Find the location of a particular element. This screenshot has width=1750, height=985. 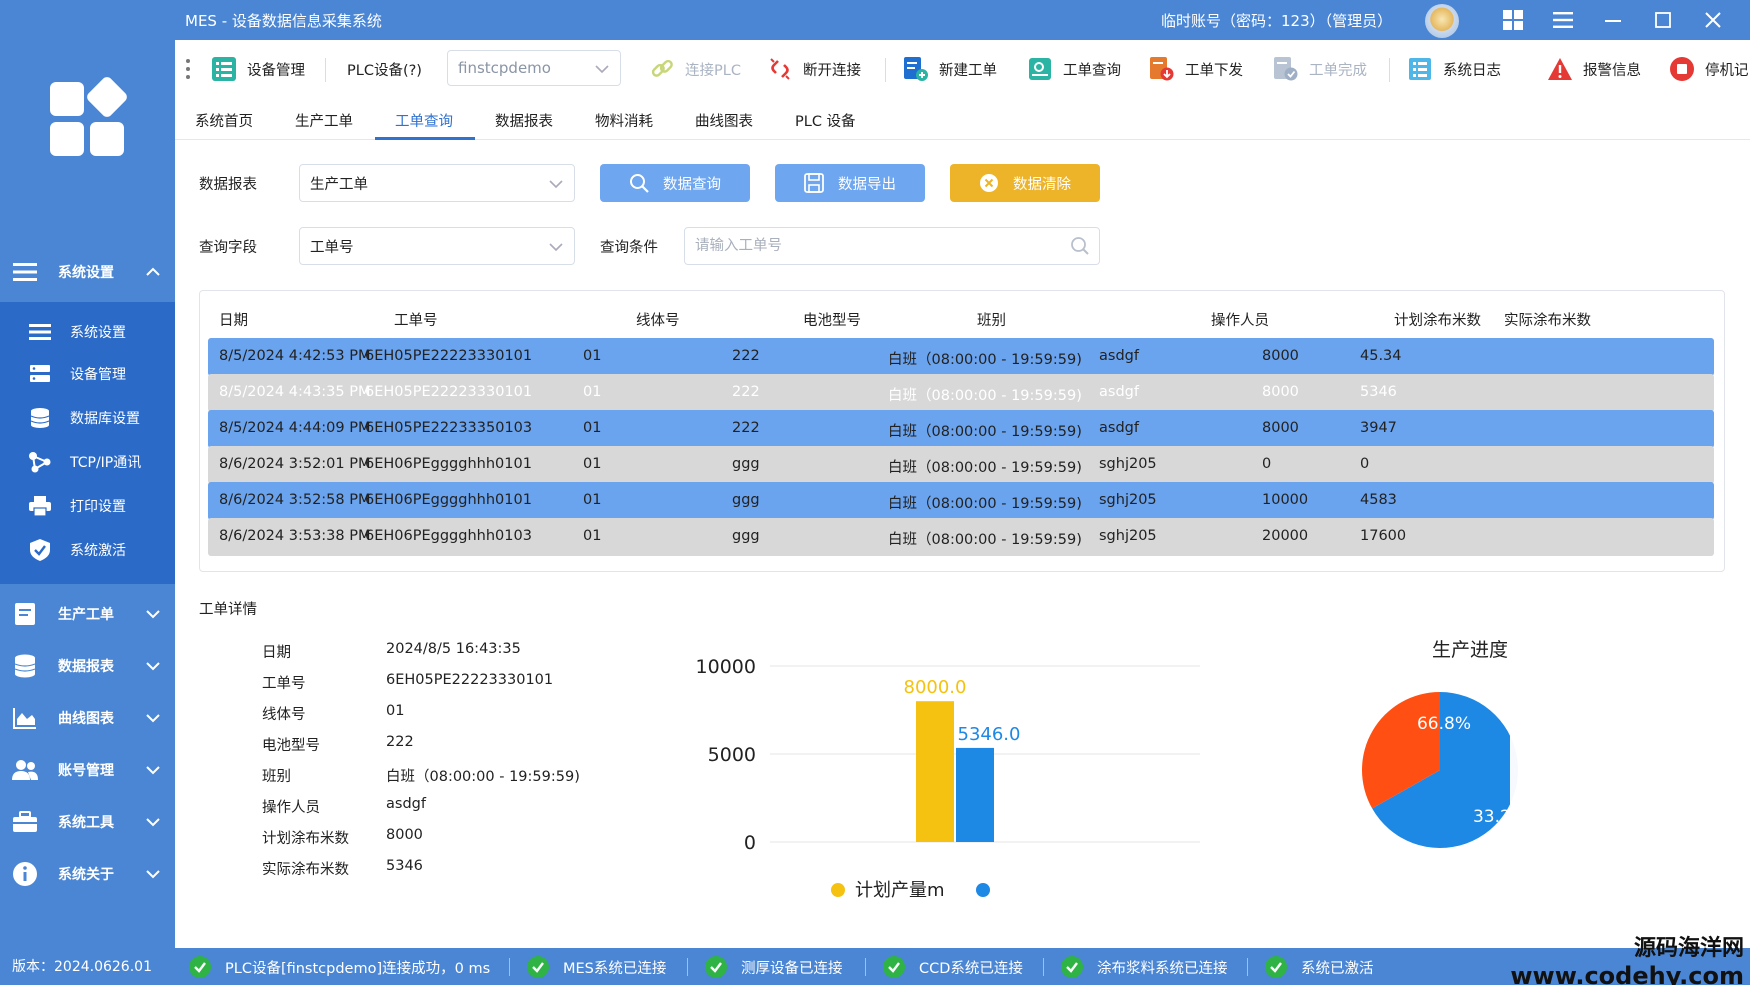

tab-bar: 系统首页 生产工单 工单查询 数据报表 物料消耗 曲线图表 PLC 设备 is located at coordinates (962, 119).